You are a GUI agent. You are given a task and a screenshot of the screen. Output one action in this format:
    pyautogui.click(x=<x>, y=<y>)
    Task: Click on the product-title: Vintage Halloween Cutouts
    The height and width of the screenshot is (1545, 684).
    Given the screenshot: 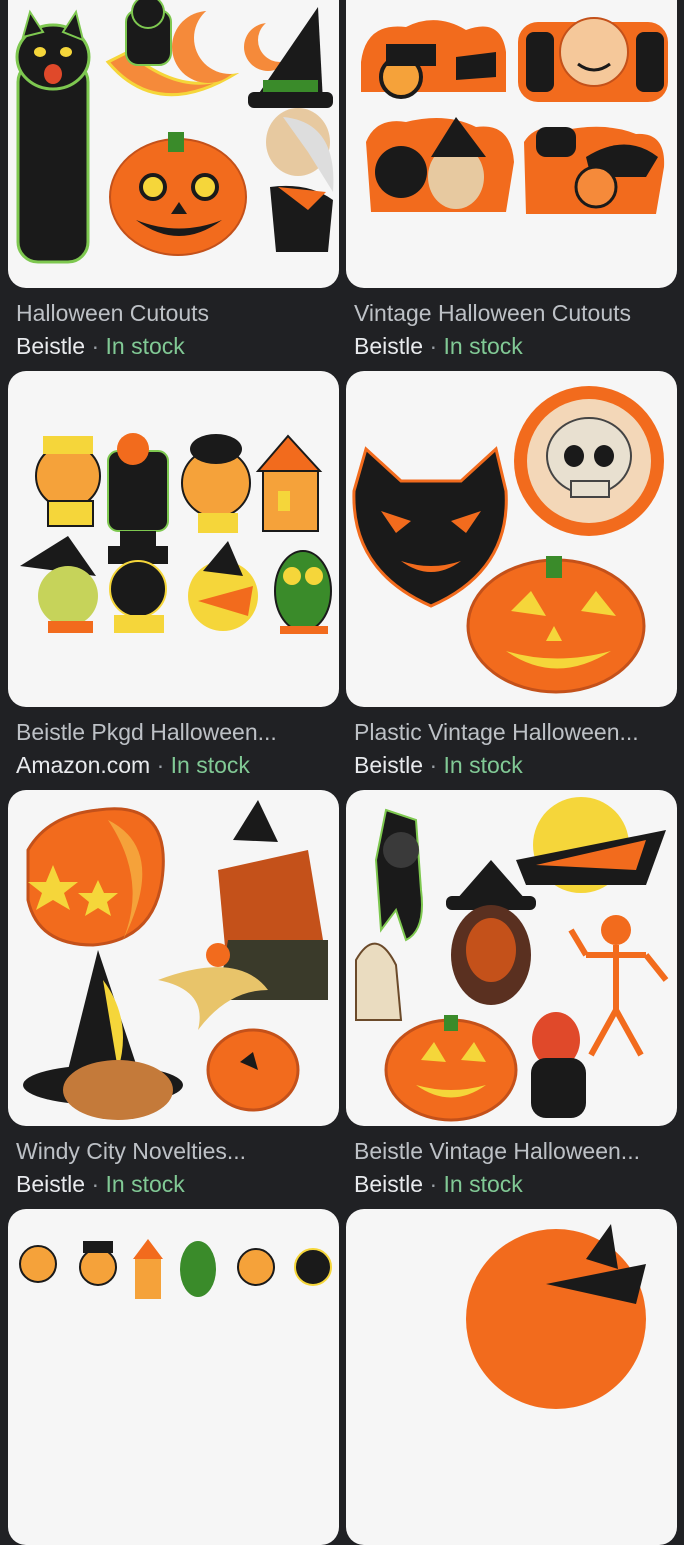 What is the action you would take?
    pyautogui.click(x=511, y=313)
    